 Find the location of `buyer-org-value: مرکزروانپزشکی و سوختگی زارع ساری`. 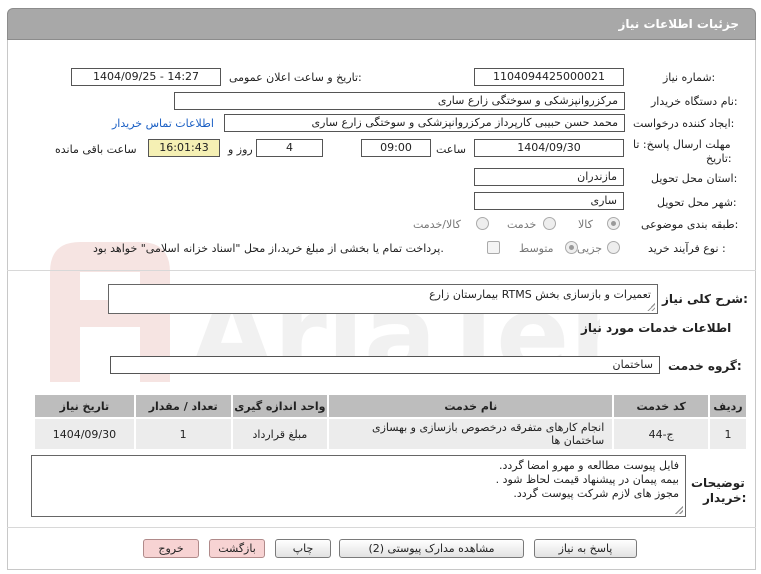

buyer-org-value: مرکزروانپزشکی و سوختگی زارع ساری is located at coordinates (399, 101).